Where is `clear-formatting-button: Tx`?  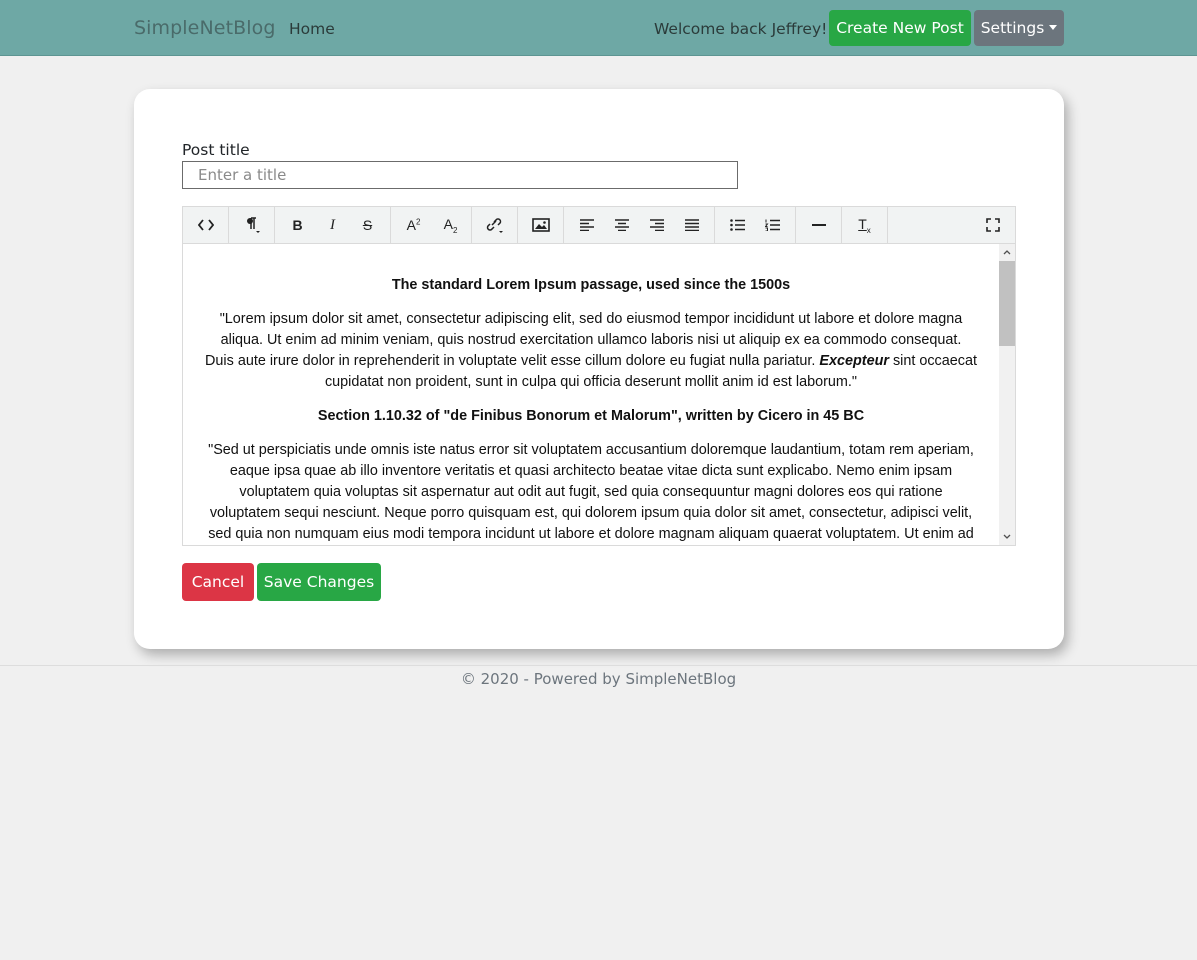 clear-formatting-button: Tx is located at coordinates (864, 225).